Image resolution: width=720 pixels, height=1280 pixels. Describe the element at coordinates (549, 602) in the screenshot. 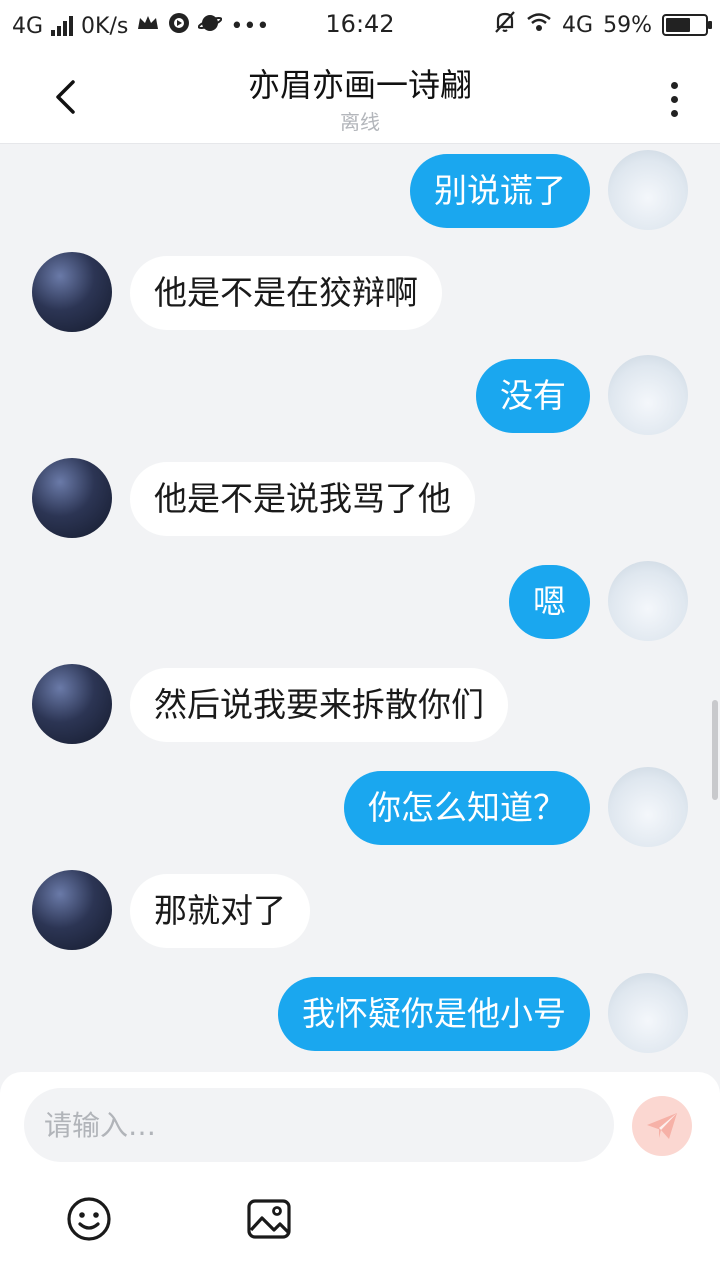

I see `message-bubble-sent: 嗯` at that location.